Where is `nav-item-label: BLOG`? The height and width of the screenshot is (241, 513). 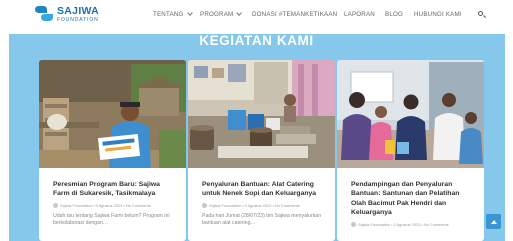 nav-item-label: BLOG is located at coordinates (394, 14).